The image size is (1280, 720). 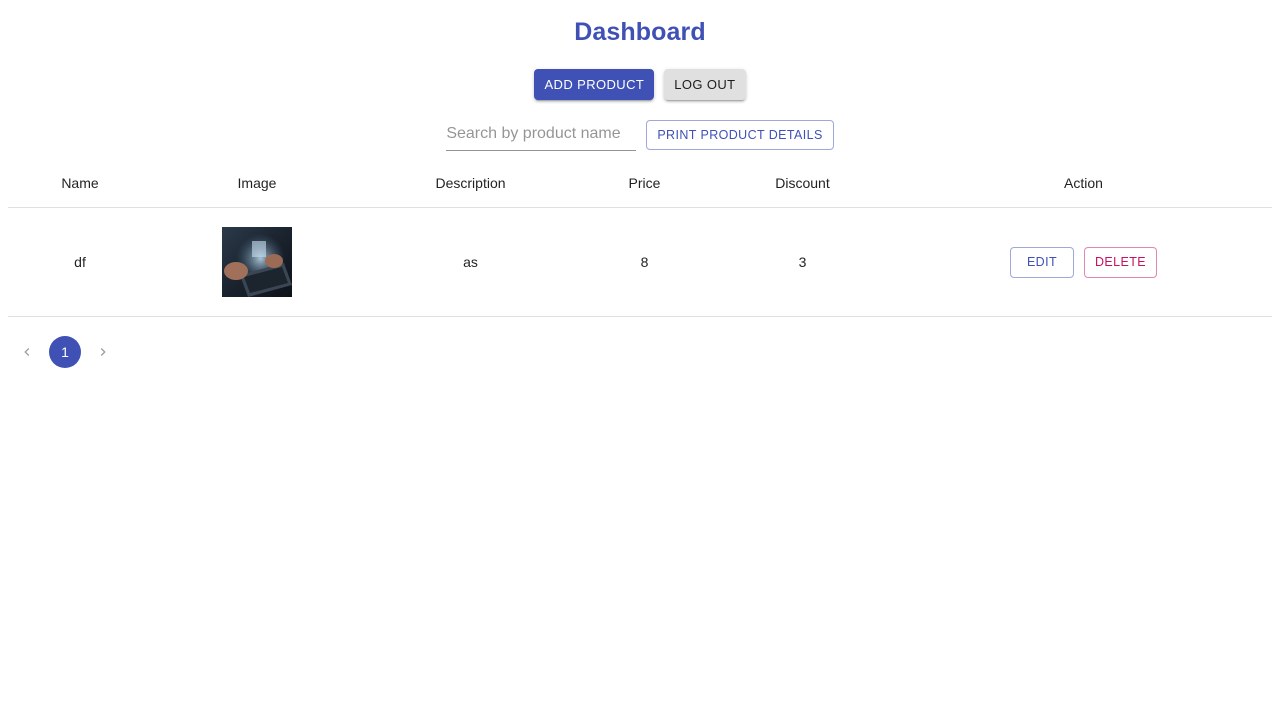 What do you see at coordinates (541, 135) in the screenshot?
I see `search-input` at bounding box center [541, 135].